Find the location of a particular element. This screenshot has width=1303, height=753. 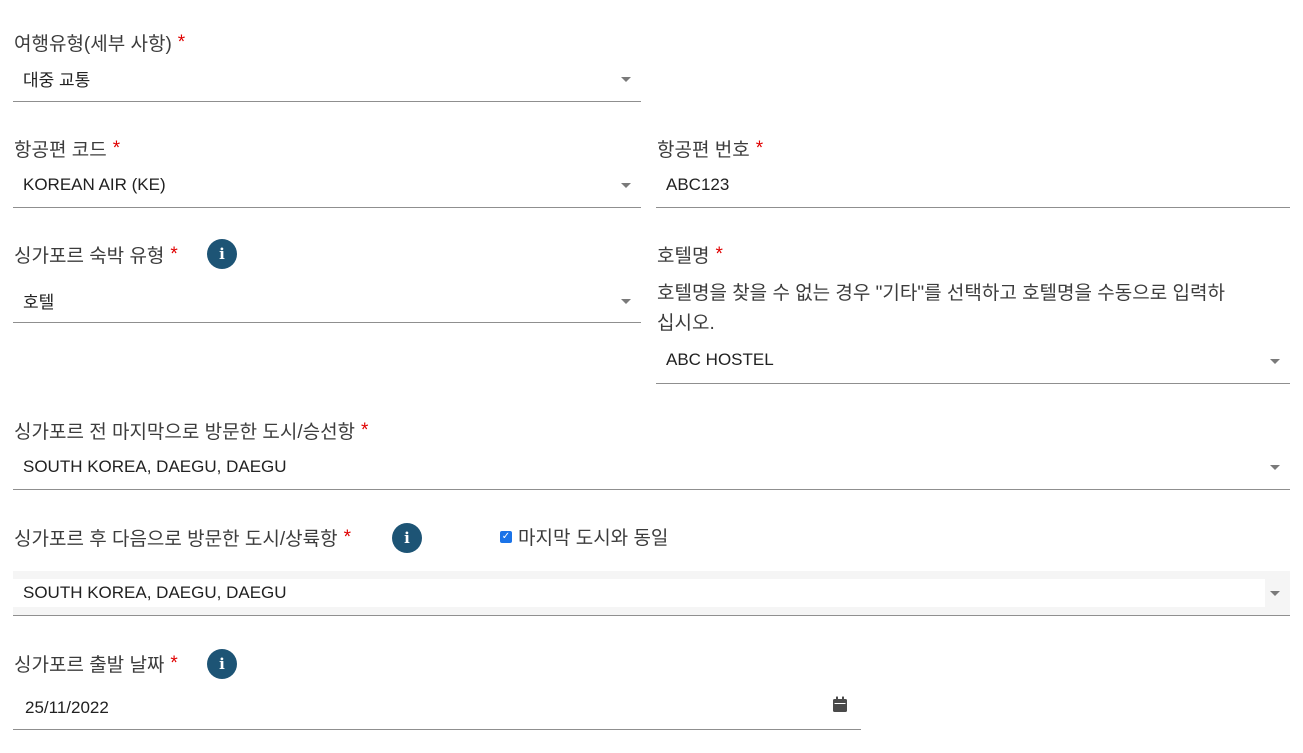

departure-date-value: 25/11/2022 is located at coordinates (67, 707).